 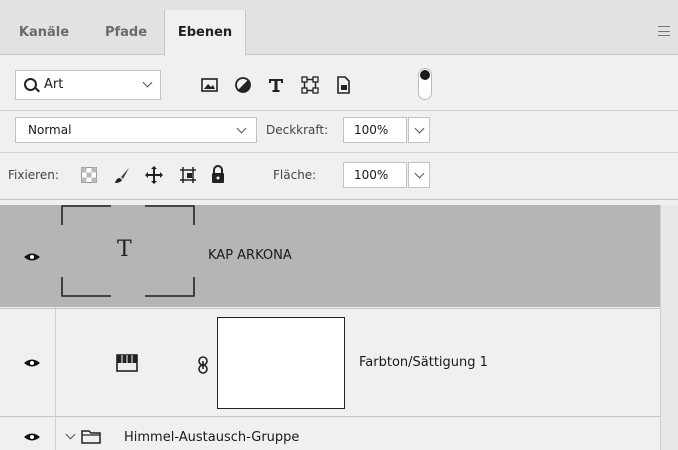 What do you see at coordinates (276, 85) in the screenshot?
I see `type-layer-filter-icon` at bounding box center [276, 85].